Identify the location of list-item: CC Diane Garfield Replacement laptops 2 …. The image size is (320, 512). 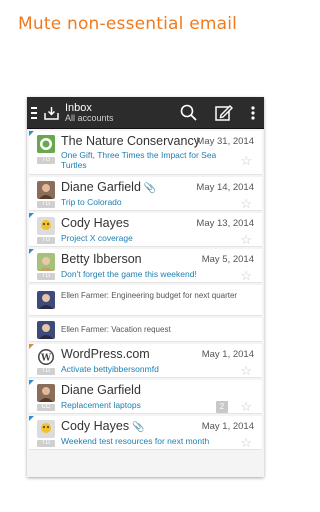
(145, 397).